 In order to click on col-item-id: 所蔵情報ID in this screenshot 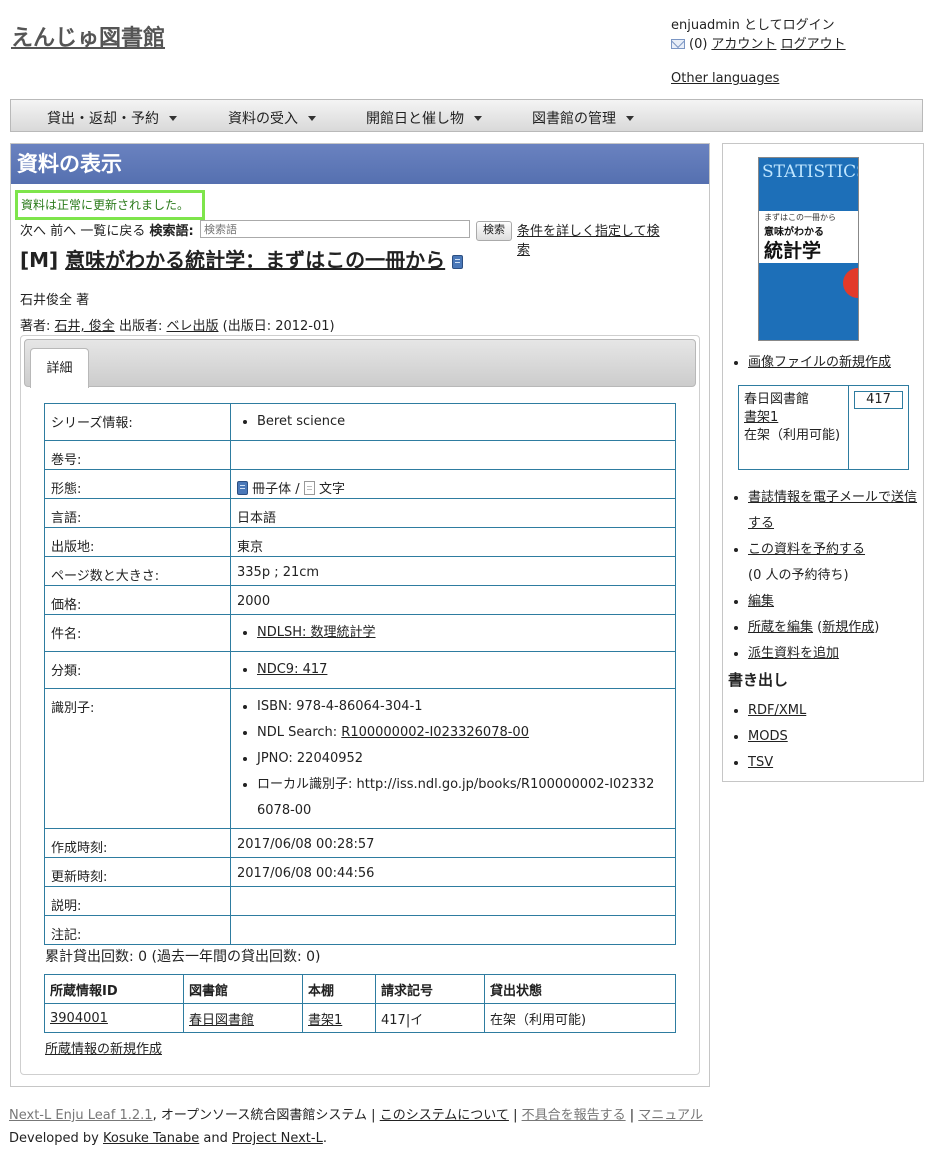, I will do `click(114, 989)`.